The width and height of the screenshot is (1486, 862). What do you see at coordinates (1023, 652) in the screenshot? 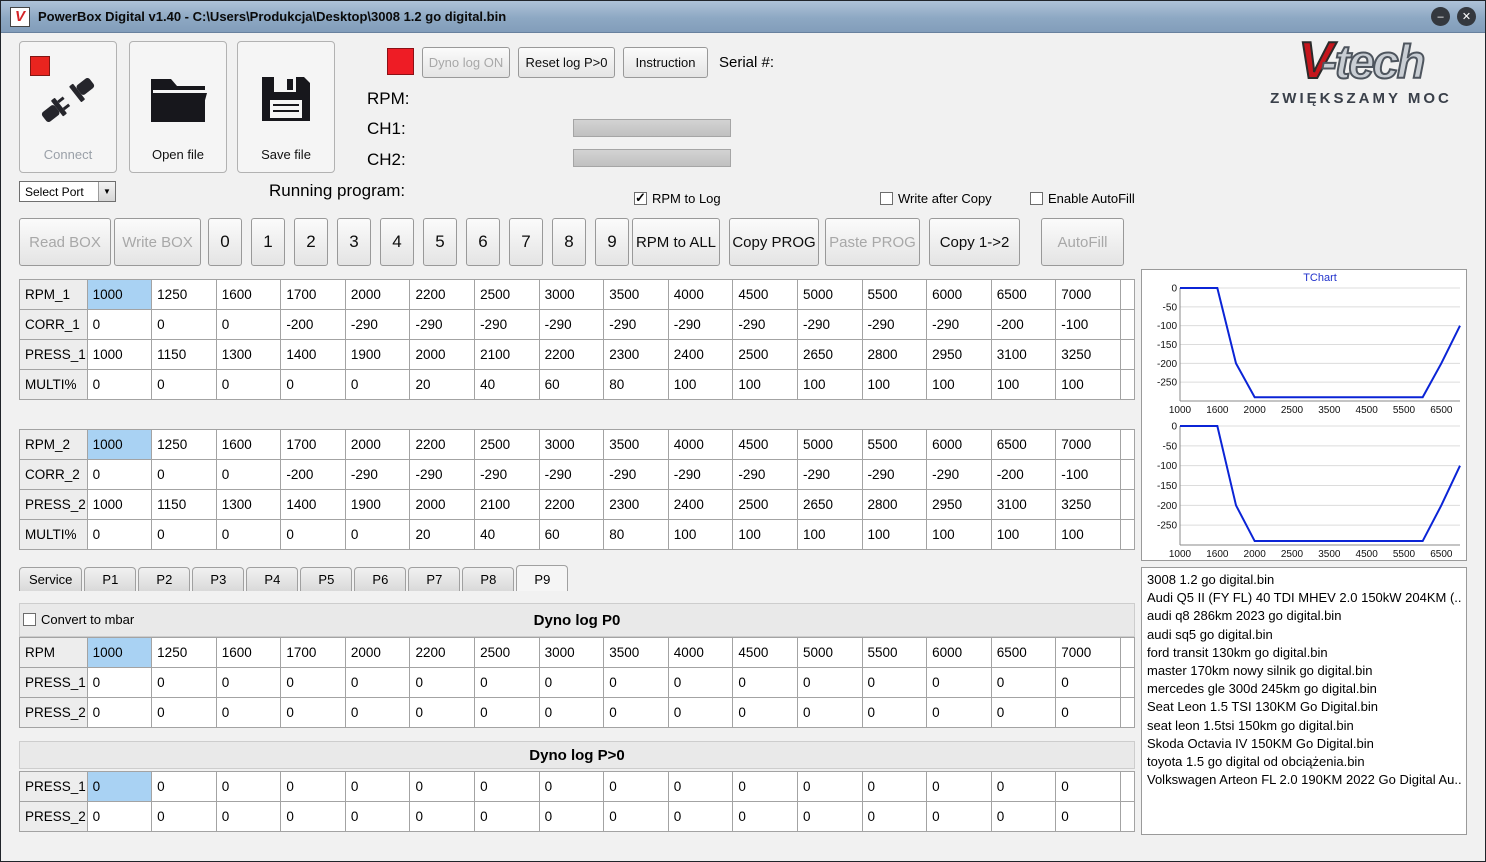
I see `cell-RPM-14: 6500` at bounding box center [1023, 652].